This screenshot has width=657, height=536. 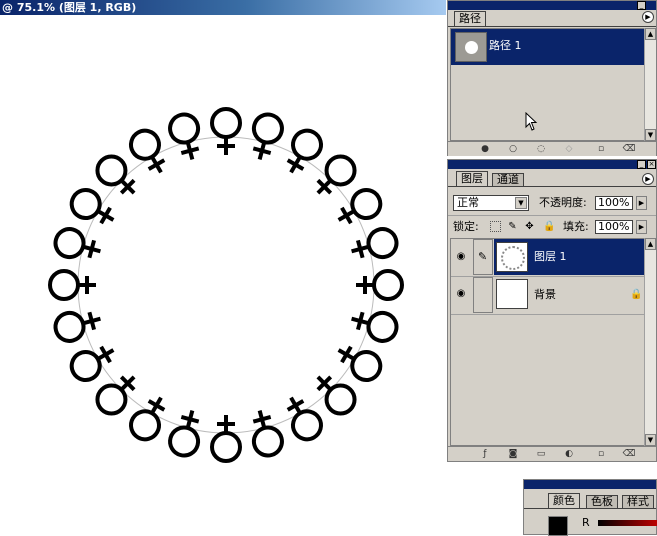 What do you see at coordinates (650, 84) in the screenshot?
I see `paths-scrollbar: ▲ ▼` at bounding box center [650, 84].